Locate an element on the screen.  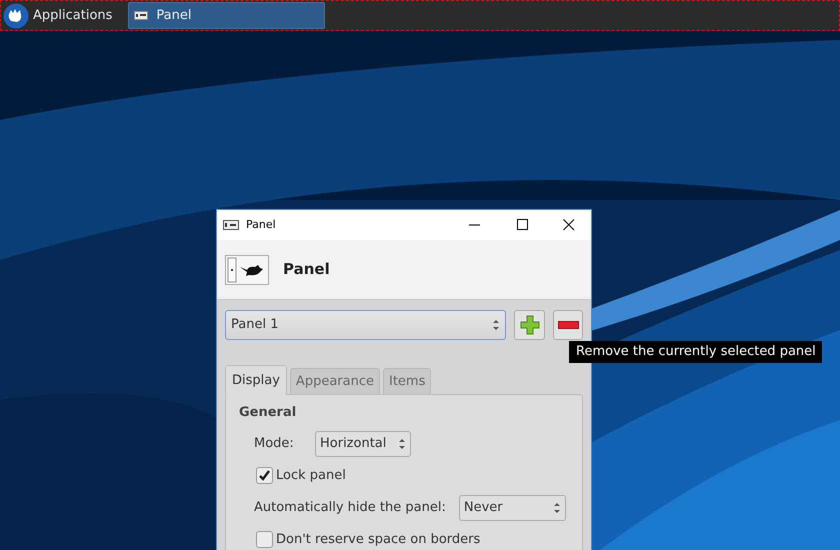
remove-panel-button is located at coordinates (568, 325).